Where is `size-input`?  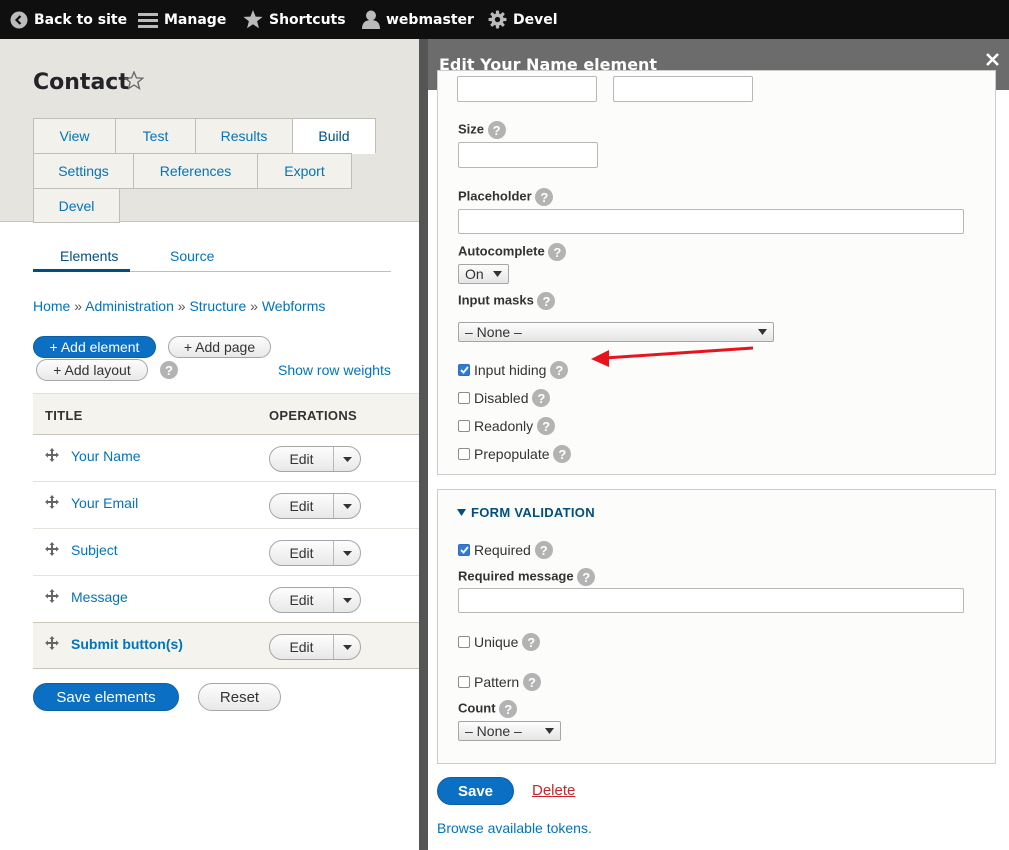 size-input is located at coordinates (528, 155).